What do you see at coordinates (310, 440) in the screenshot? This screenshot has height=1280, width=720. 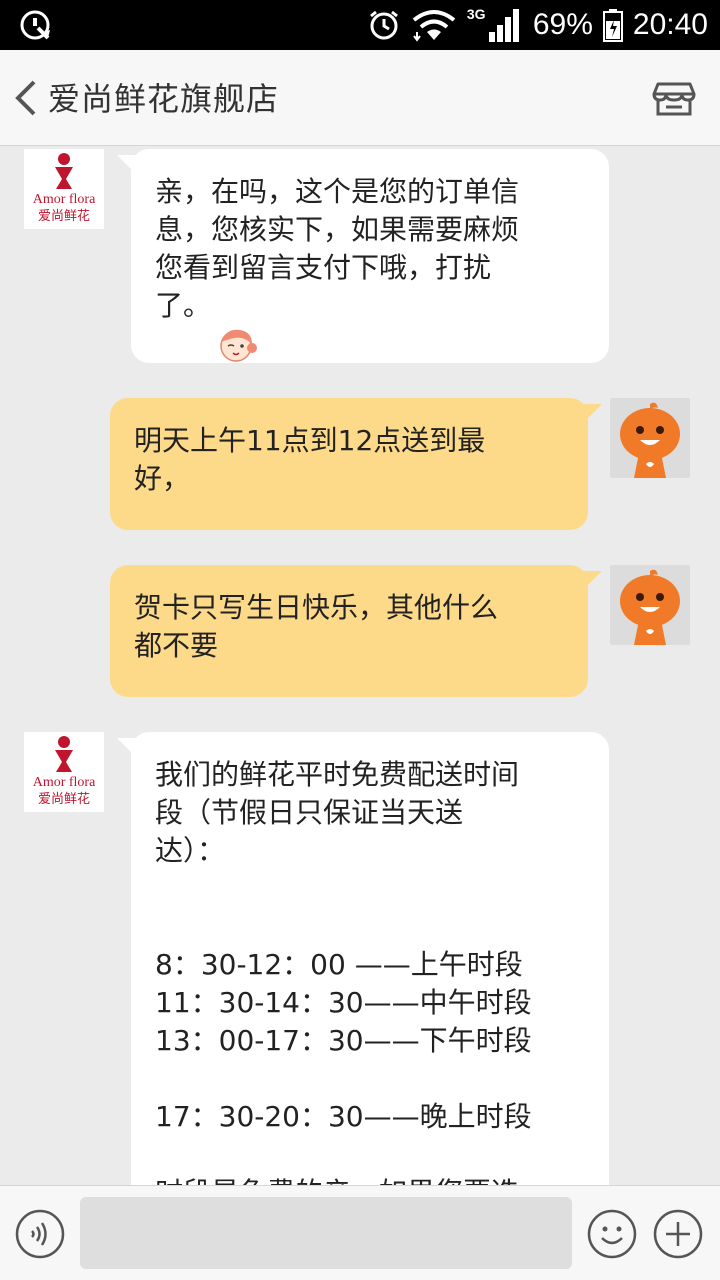 I see `message-text: 明天上午11点到12点送到最` at bounding box center [310, 440].